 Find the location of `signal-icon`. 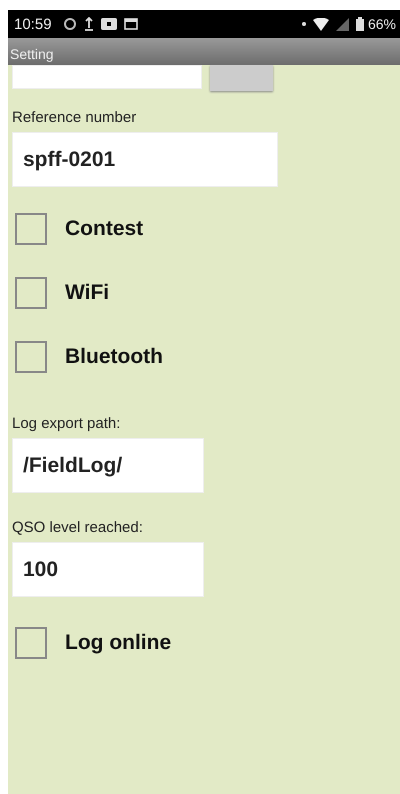

signal-icon is located at coordinates (342, 24).